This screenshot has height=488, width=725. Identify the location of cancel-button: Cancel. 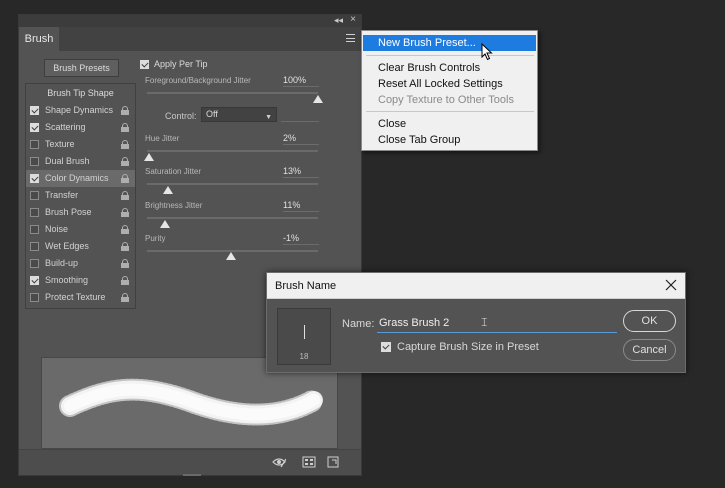
(649, 350).